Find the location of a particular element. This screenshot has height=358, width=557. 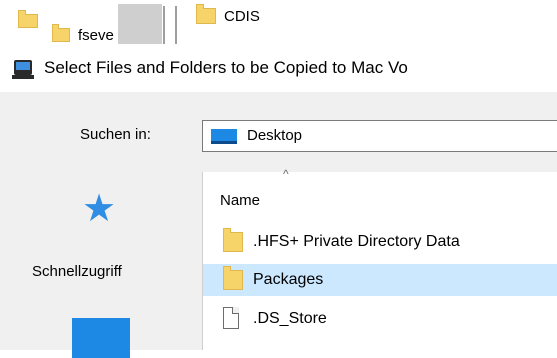

file-name: .HFS+ Private Directory Data is located at coordinates (356, 241).